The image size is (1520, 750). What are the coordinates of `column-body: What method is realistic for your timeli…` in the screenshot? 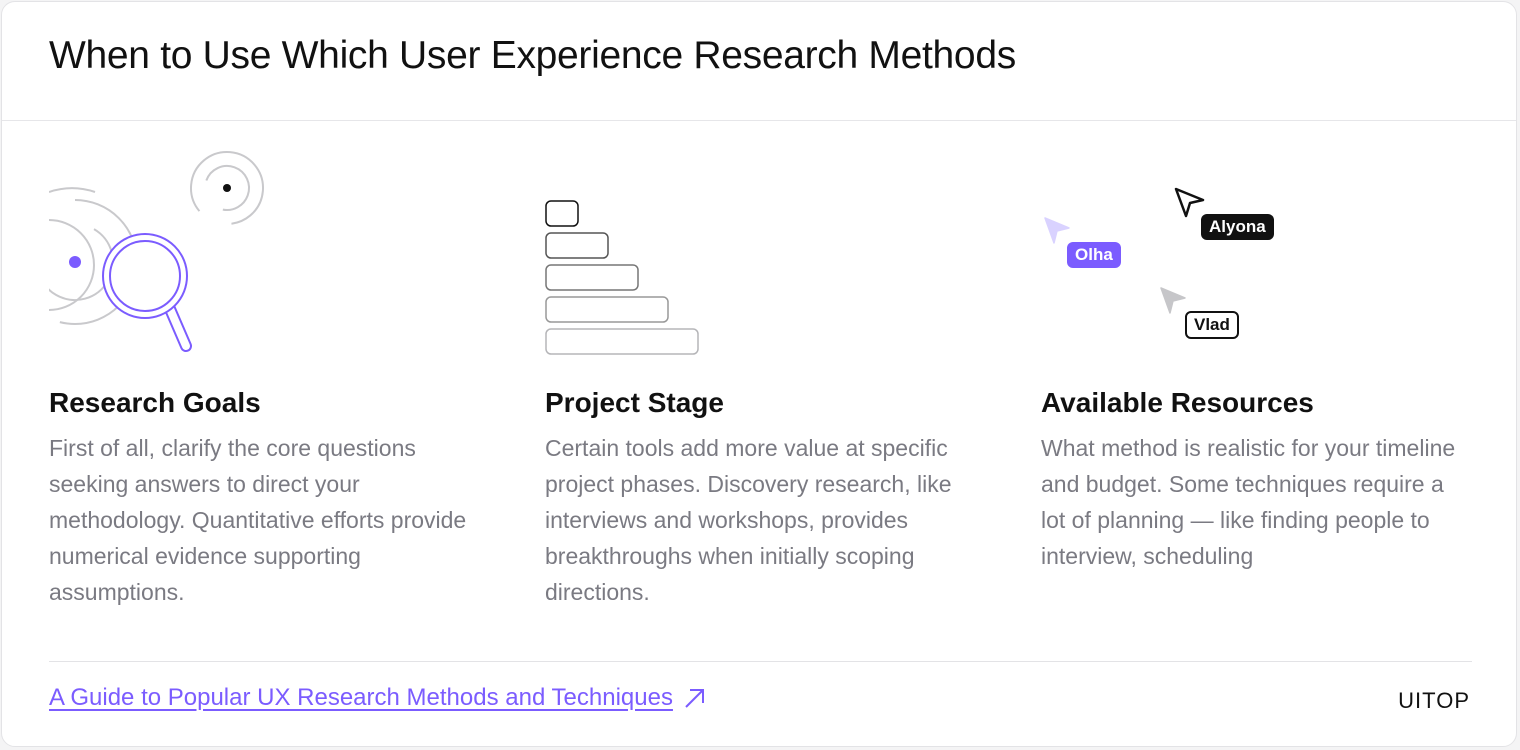 It's located at (1248, 502).